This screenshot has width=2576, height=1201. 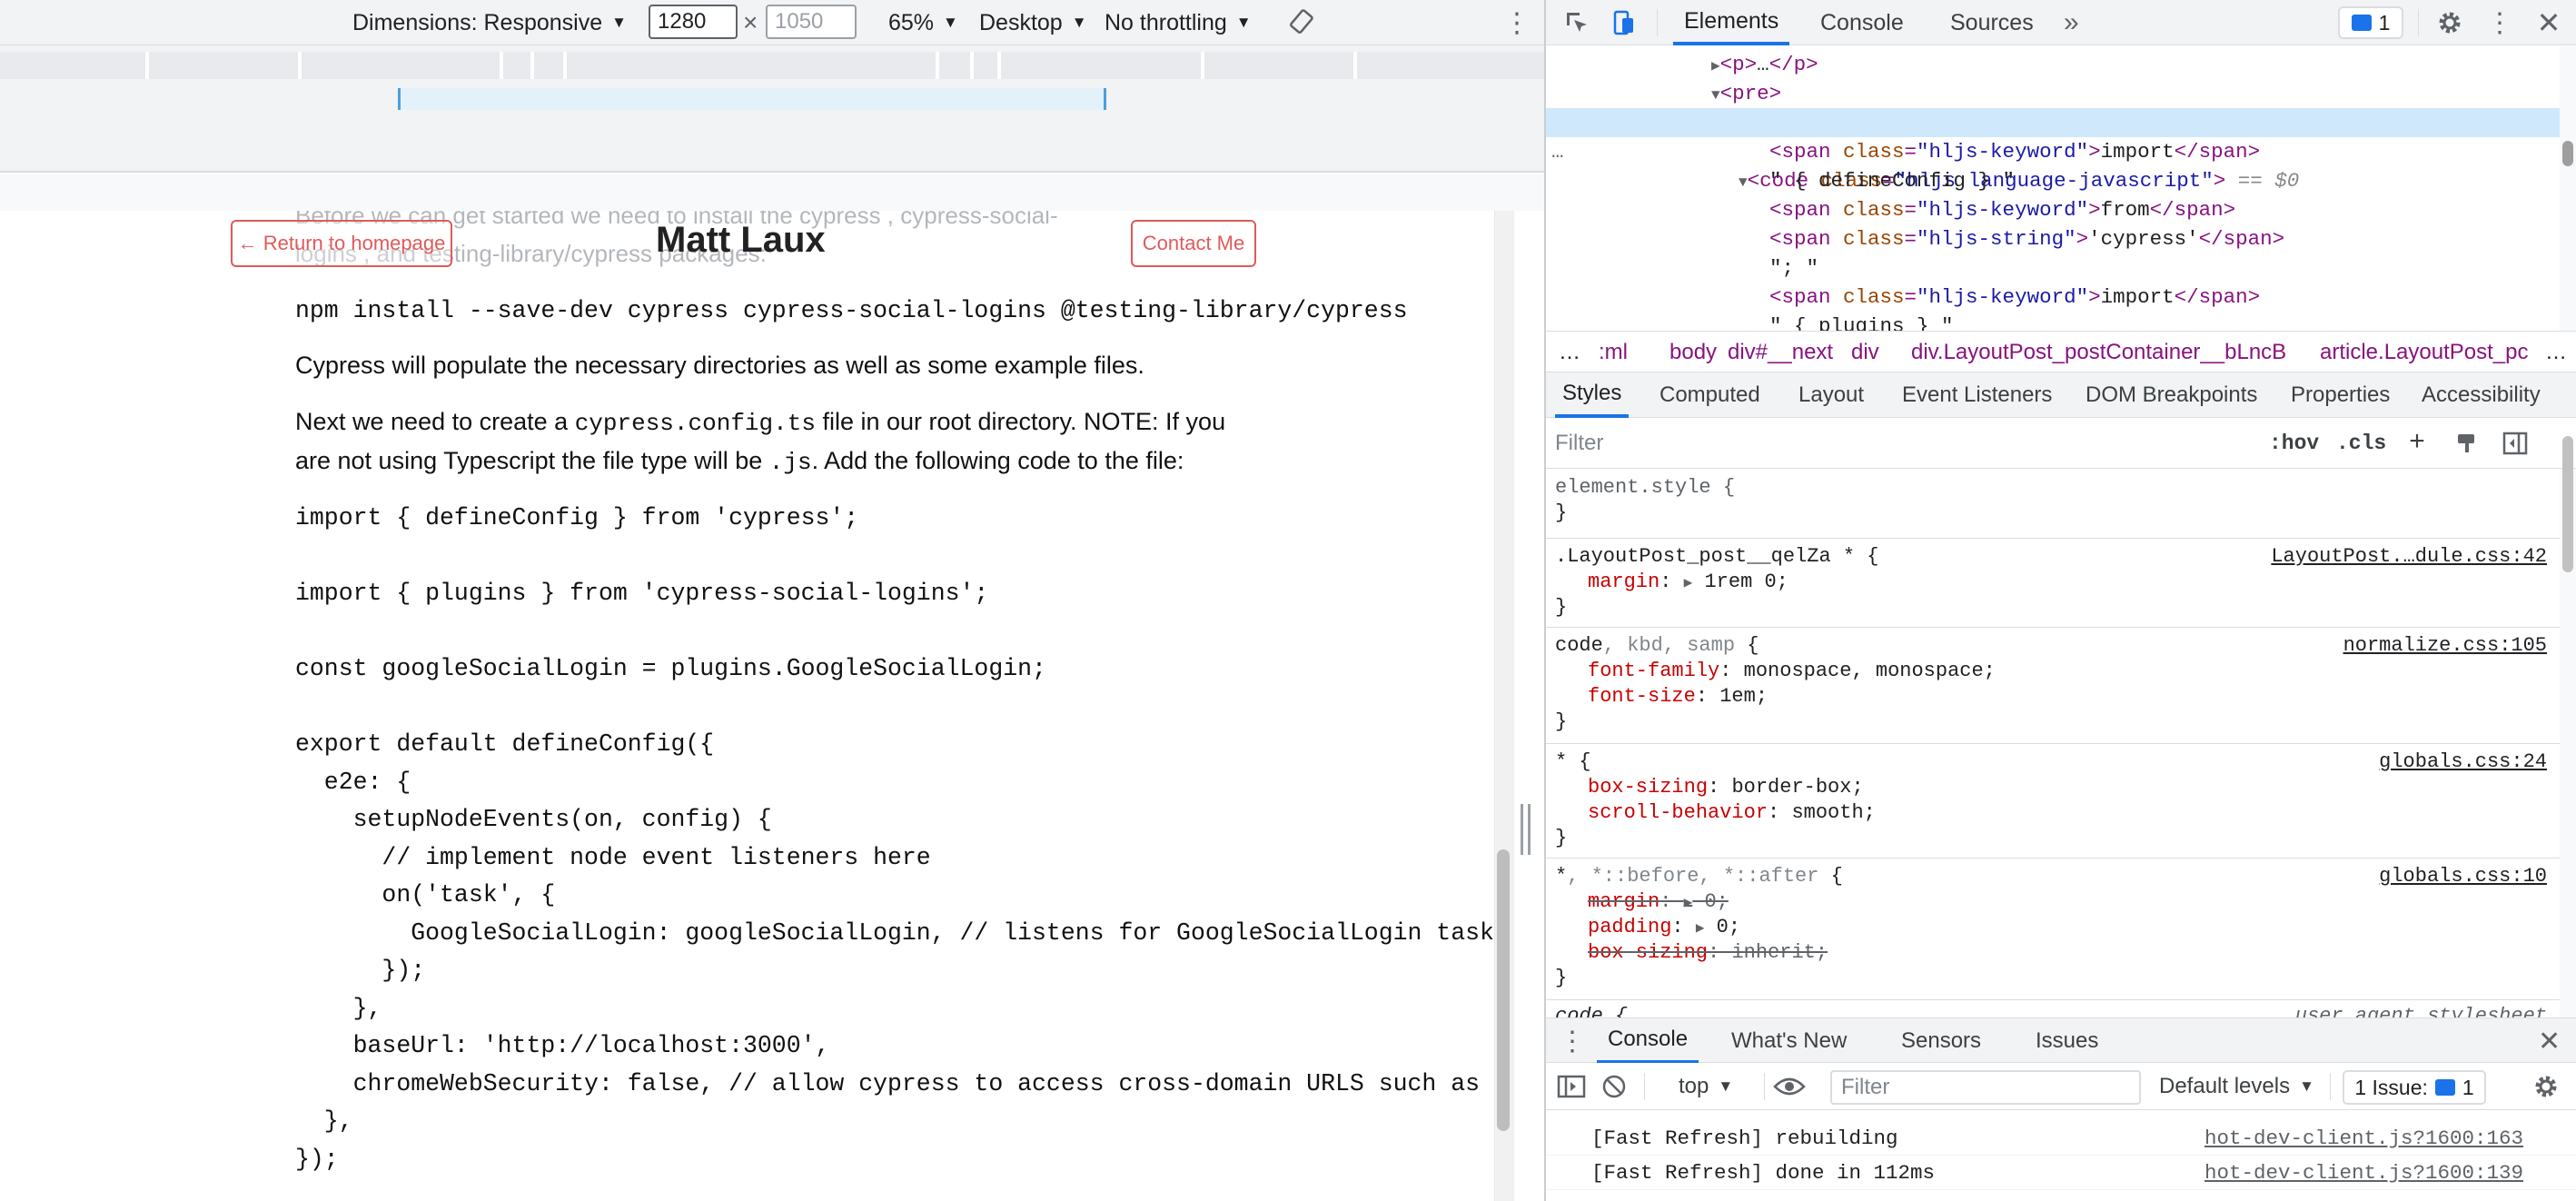 I want to click on tab-event-listeners: Event Listeners, so click(x=1977, y=395).